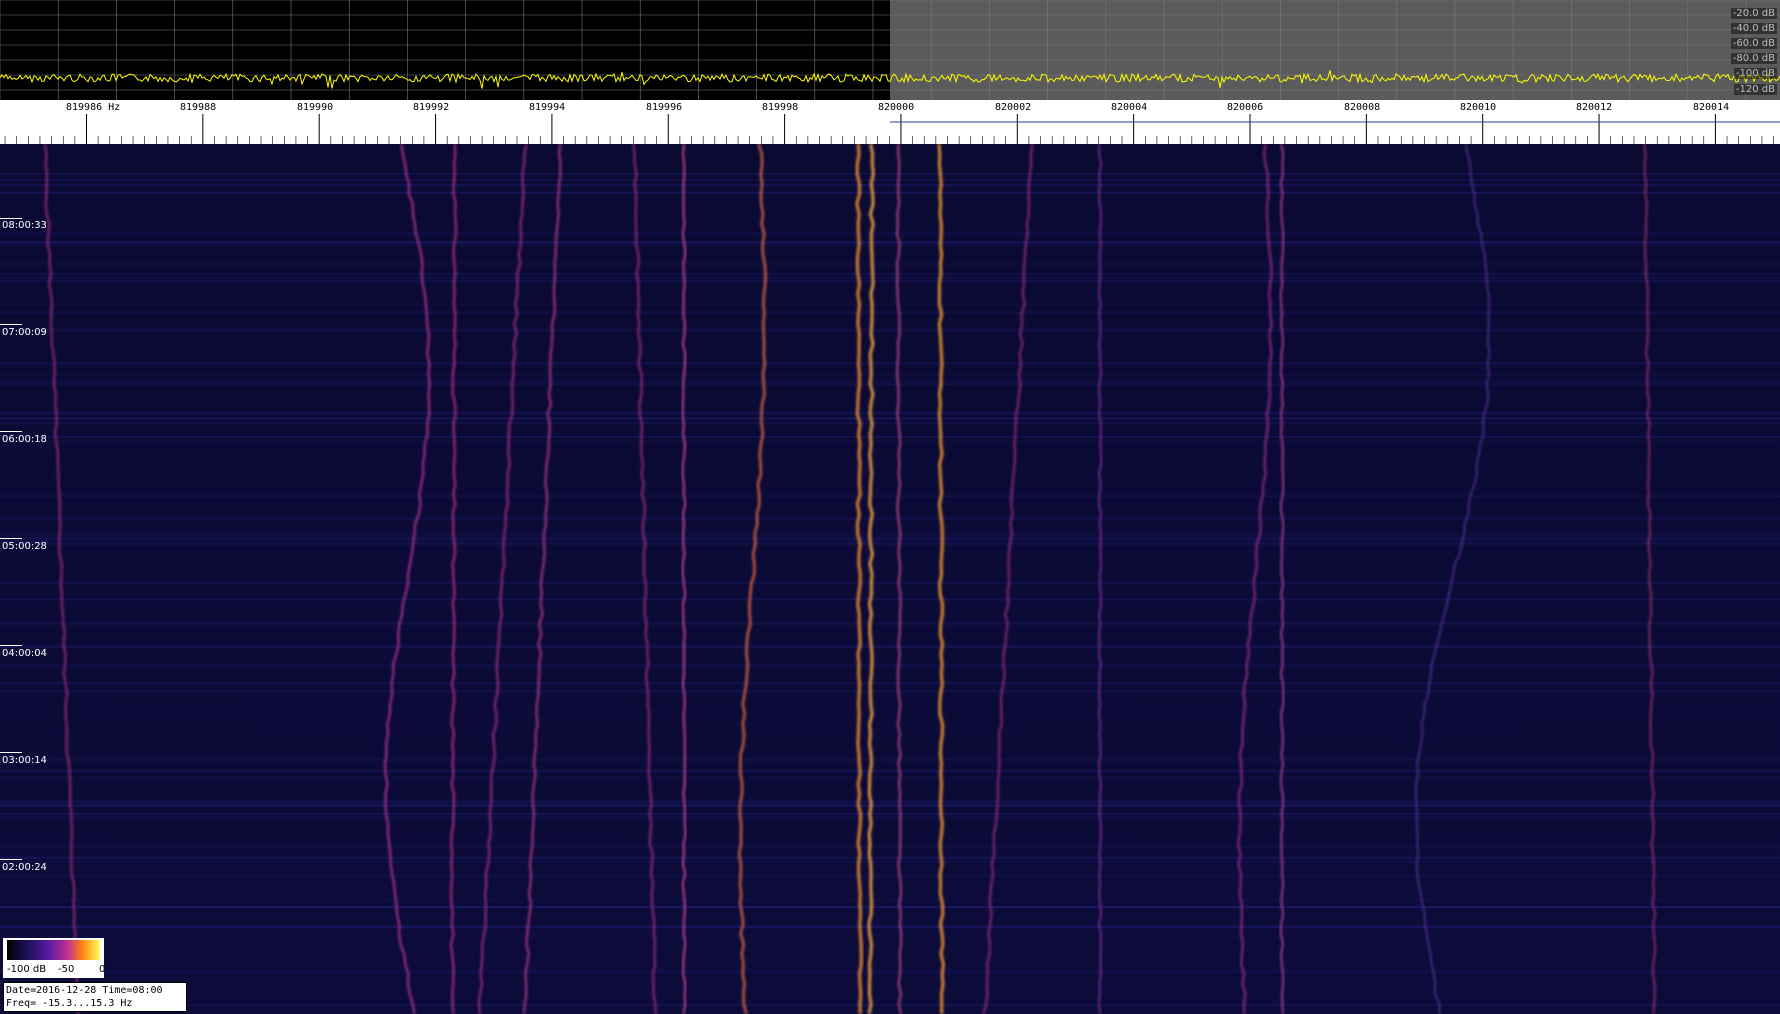 This screenshot has height=1014, width=1780. What do you see at coordinates (1753, 43) in the screenshot?
I see `db-label-60: -60.0 dB` at bounding box center [1753, 43].